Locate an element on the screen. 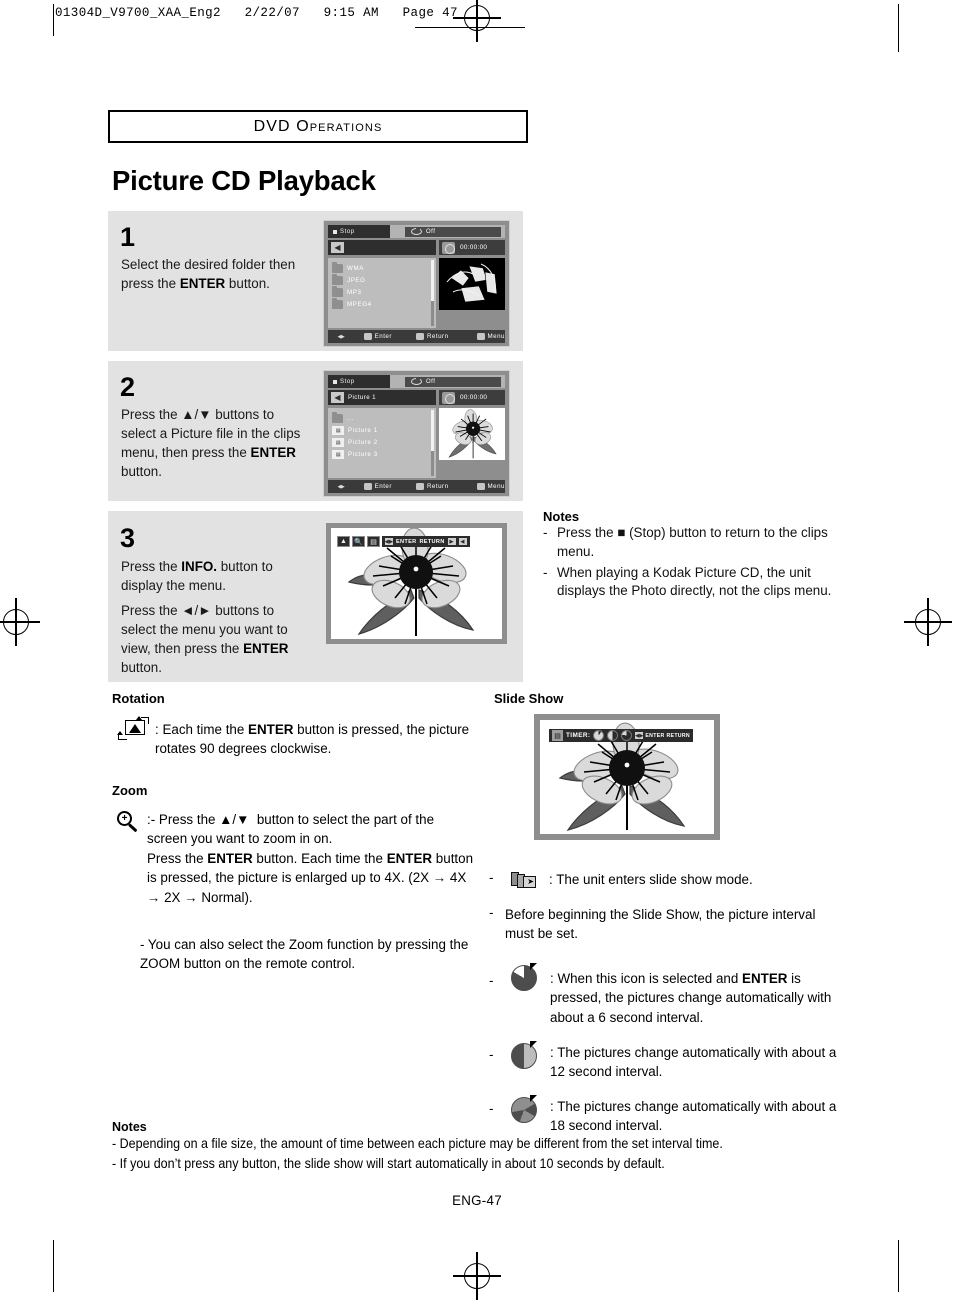  tv-file-list: ... ▤ Picture 1 ▤ Picture 2 ▤ Picture 3 is located at coordinates (382, 443).